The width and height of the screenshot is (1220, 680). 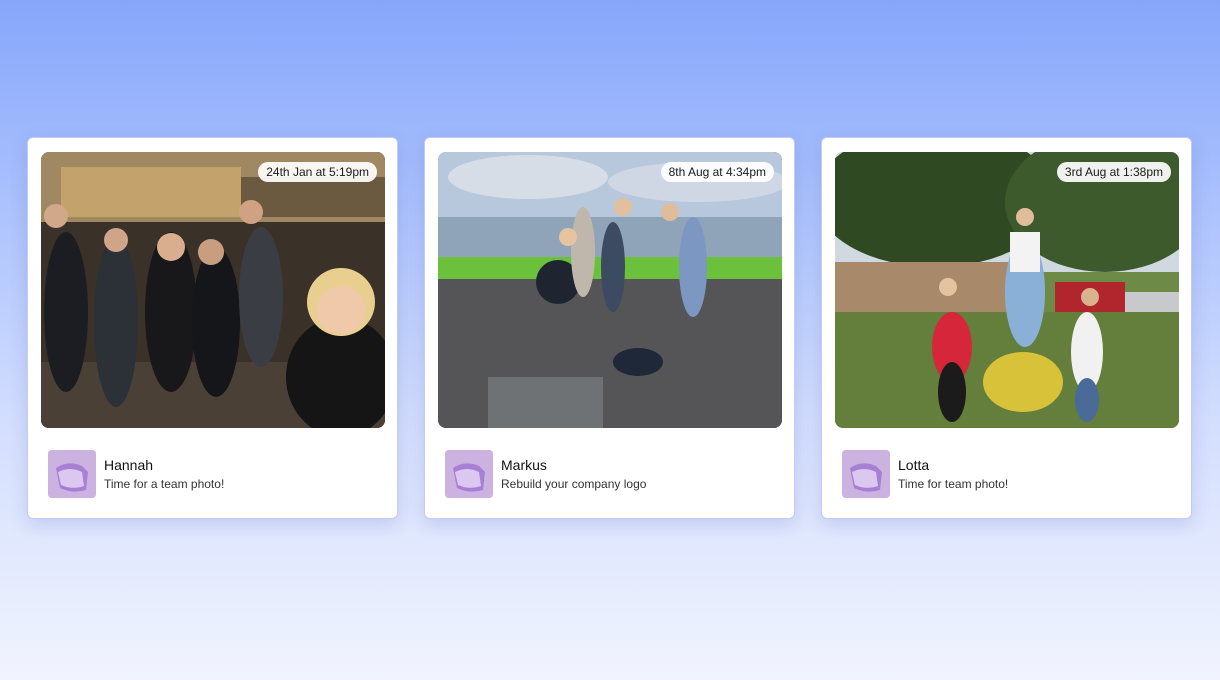 What do you see at coordinates (129, 465) in the screenshot?
I see `author-name: Hannah` at bounding box center [129, 465].